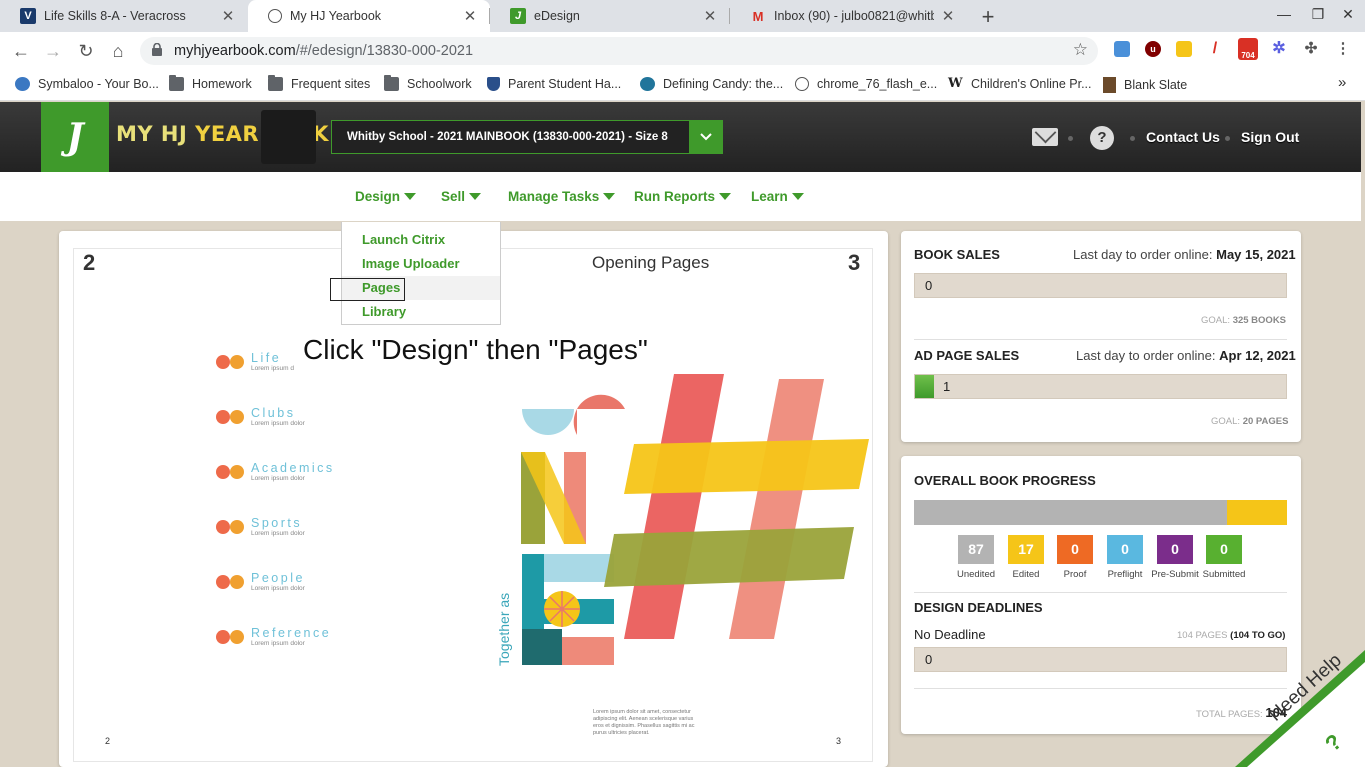 Image resolution: width=1365 pixels, height=767 pixels. I want to click on spread-artwork, so click(695, 519).